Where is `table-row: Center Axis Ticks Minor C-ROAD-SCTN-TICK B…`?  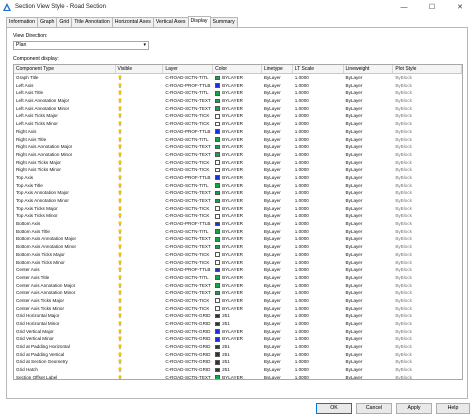 table-row: Center Axis Ticks Minor C-ROAD-SCTN-TICK B… is located at coordinates (238, 309).